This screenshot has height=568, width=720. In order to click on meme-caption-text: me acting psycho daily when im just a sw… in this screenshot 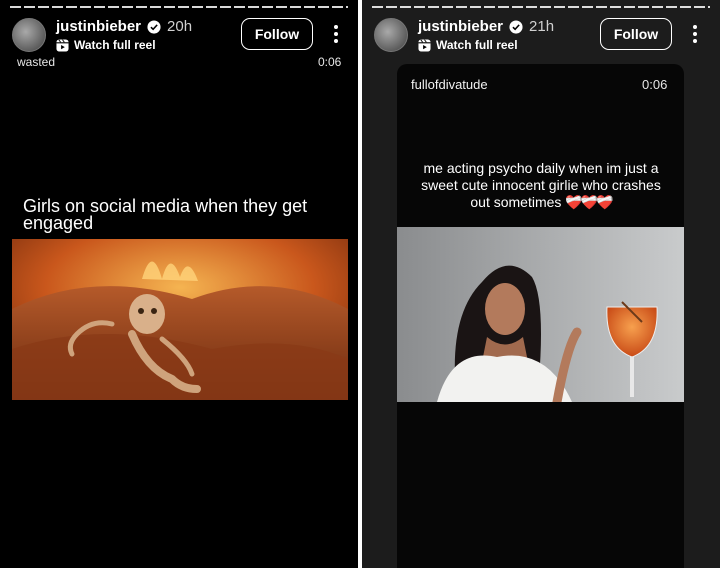, I will do `click(541, 185)`.